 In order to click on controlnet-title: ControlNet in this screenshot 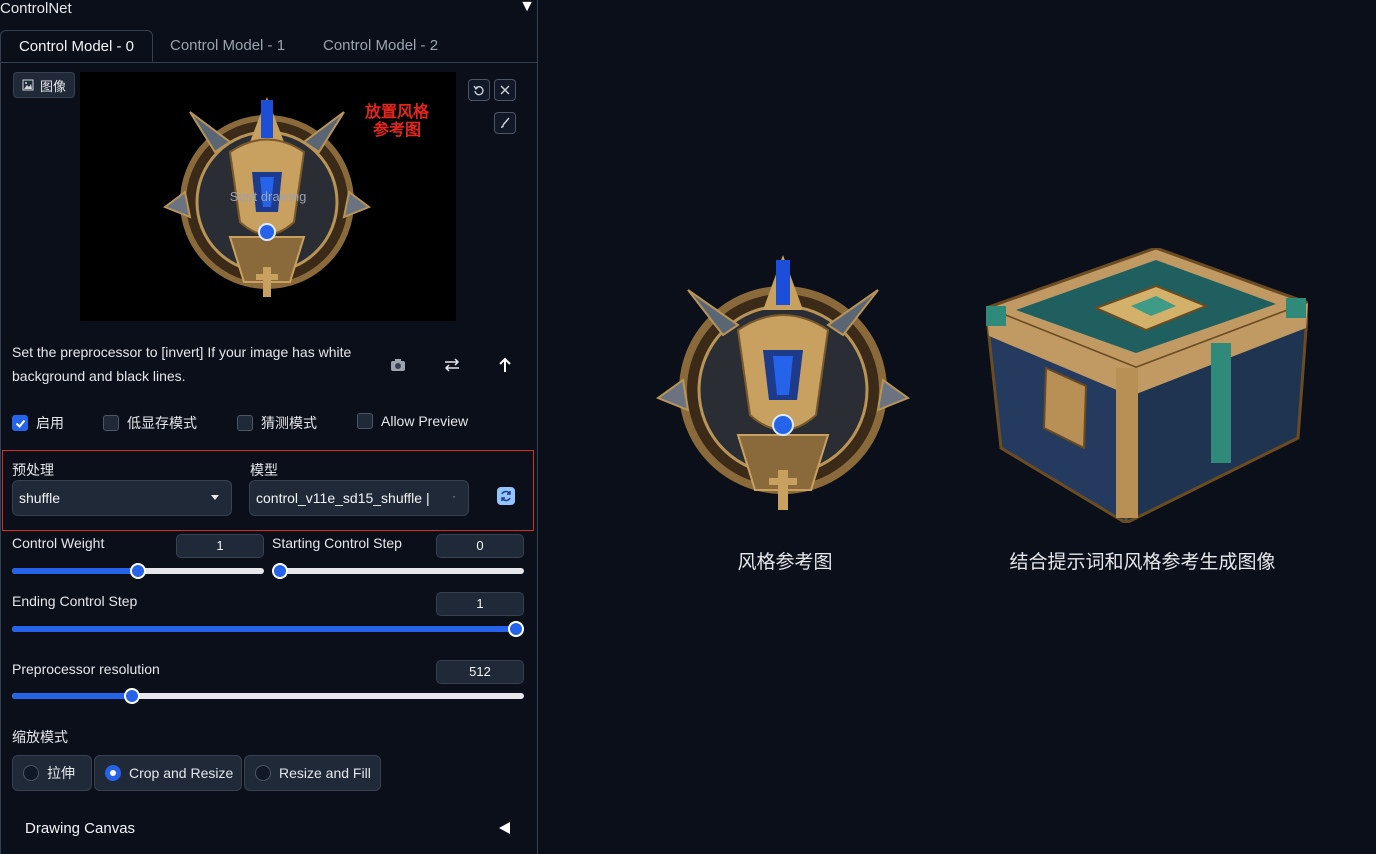, I will do `click(36, 8)`.